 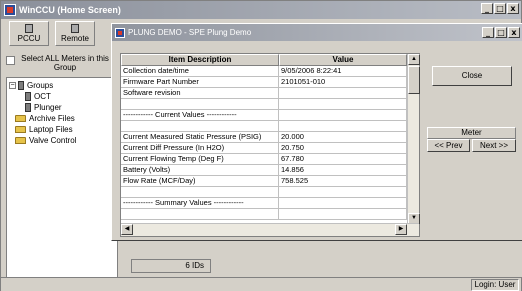 What do you see at coordinates (261, 284) in the screenshot?
I see `status-bar: Login: User` at bounding box center [261, 284].